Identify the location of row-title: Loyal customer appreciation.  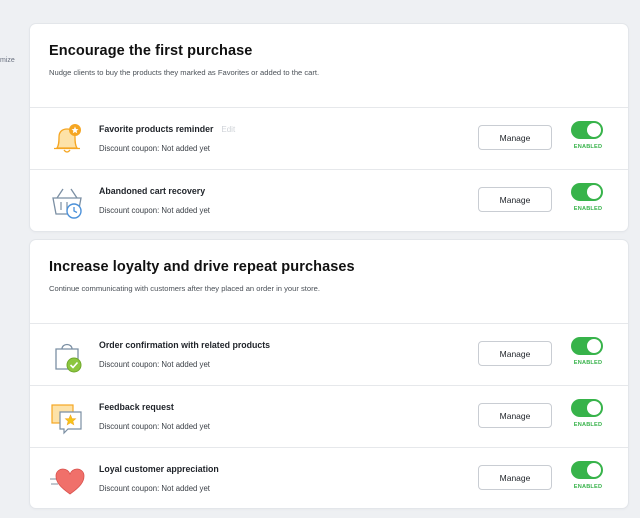
(159, 469).